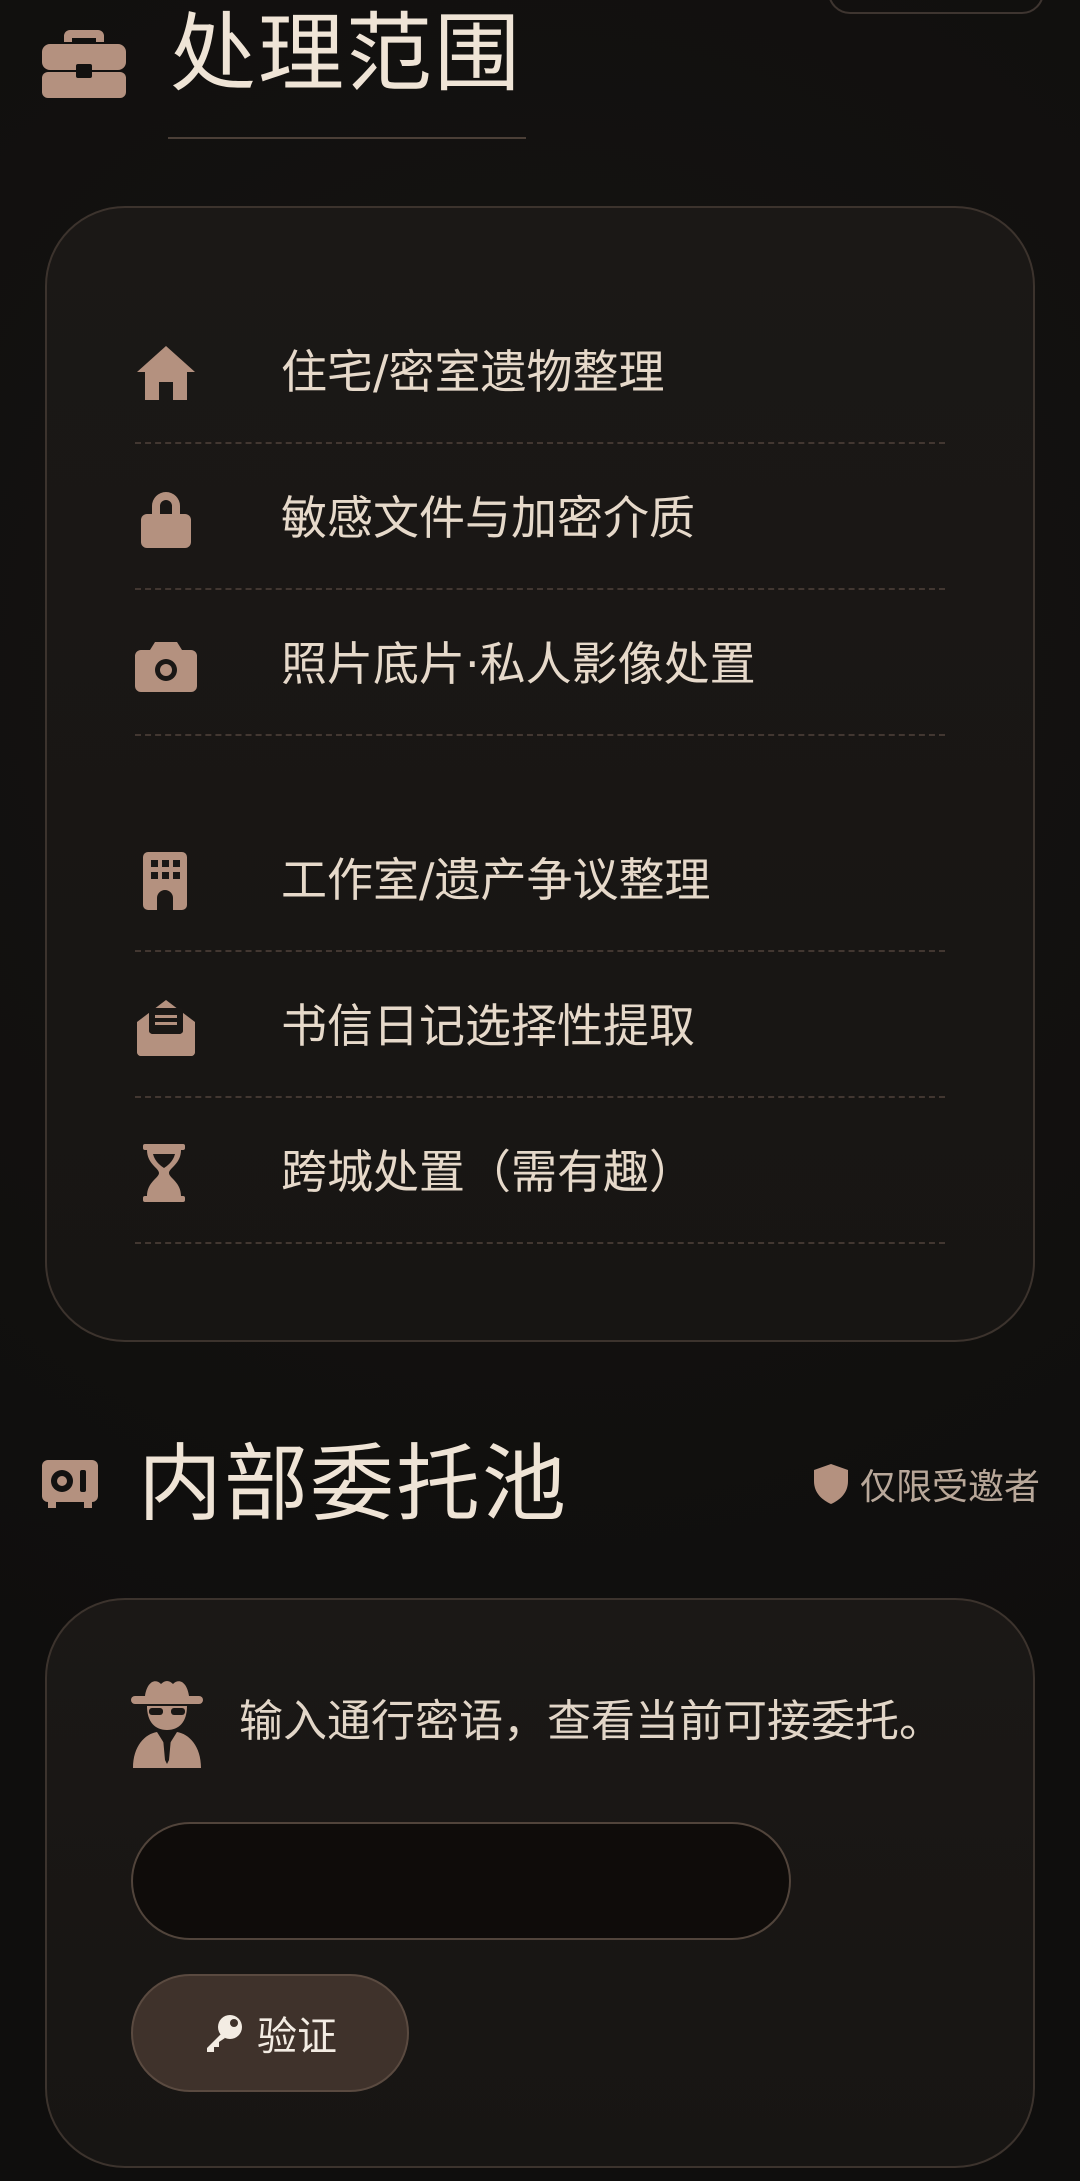 This screenshot has height=2181, width=1080. Describe the element at coordinates (166, 373) in the screenshot. I see `home-icon` at that location.